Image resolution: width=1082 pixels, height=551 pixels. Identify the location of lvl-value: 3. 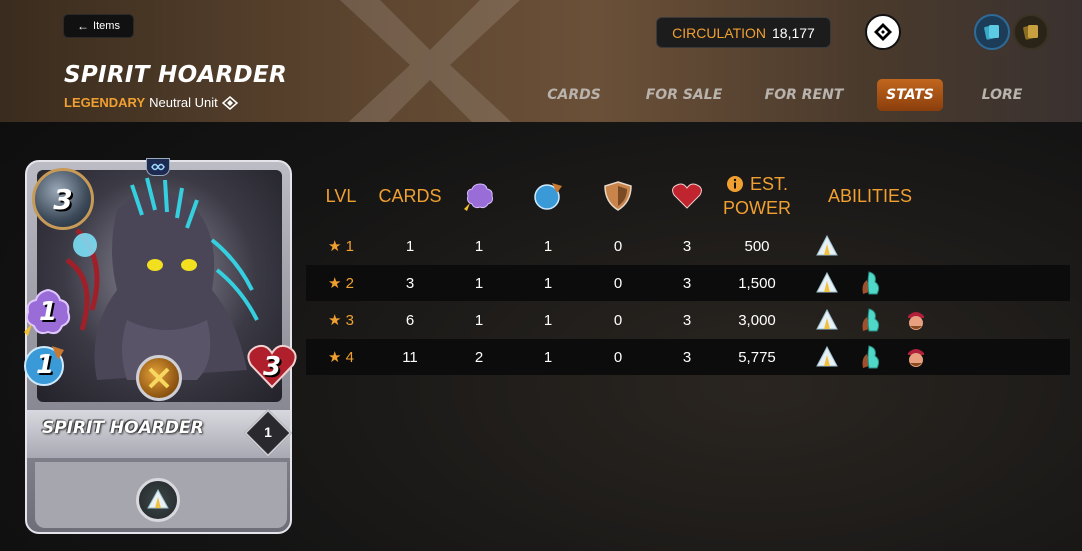
(349, 320).